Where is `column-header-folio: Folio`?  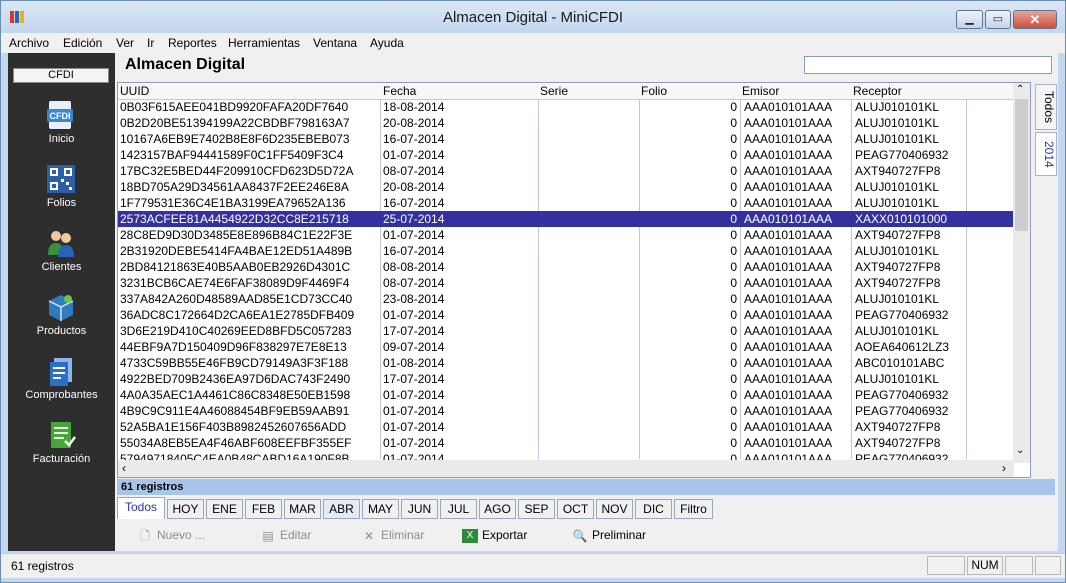
column-header-folio: Folio is located at coordinates (654, 91).